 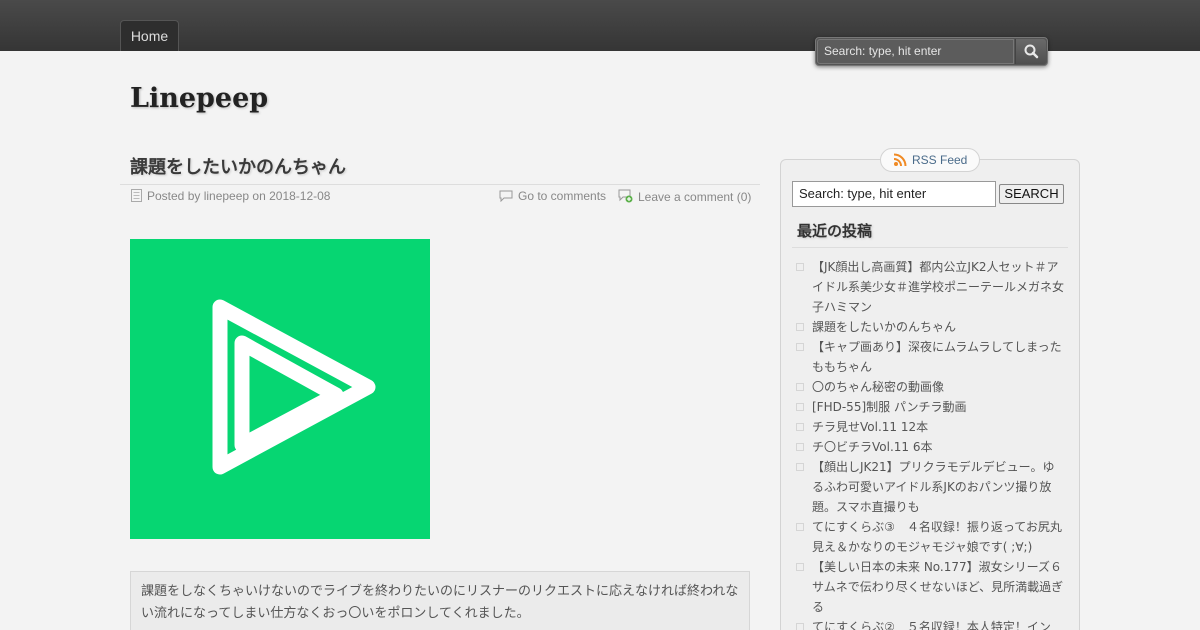 I want to click on recent-posts-heading: 最近の投稿, so click(x=835, y=231).